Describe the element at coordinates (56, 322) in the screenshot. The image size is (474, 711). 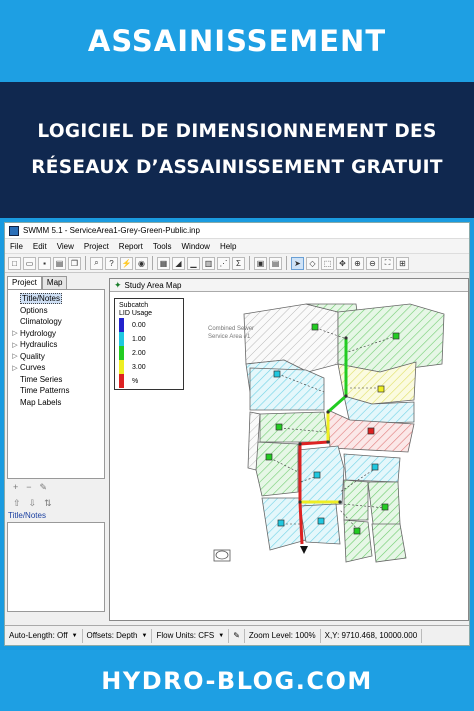
I see `tree-item-climatology: Climatology` at that location.